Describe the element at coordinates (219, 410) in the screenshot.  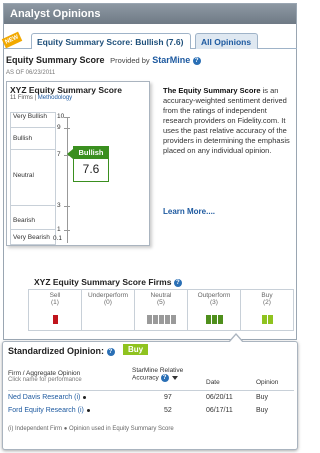
I see `date-cell: 06/17/11` at that location.